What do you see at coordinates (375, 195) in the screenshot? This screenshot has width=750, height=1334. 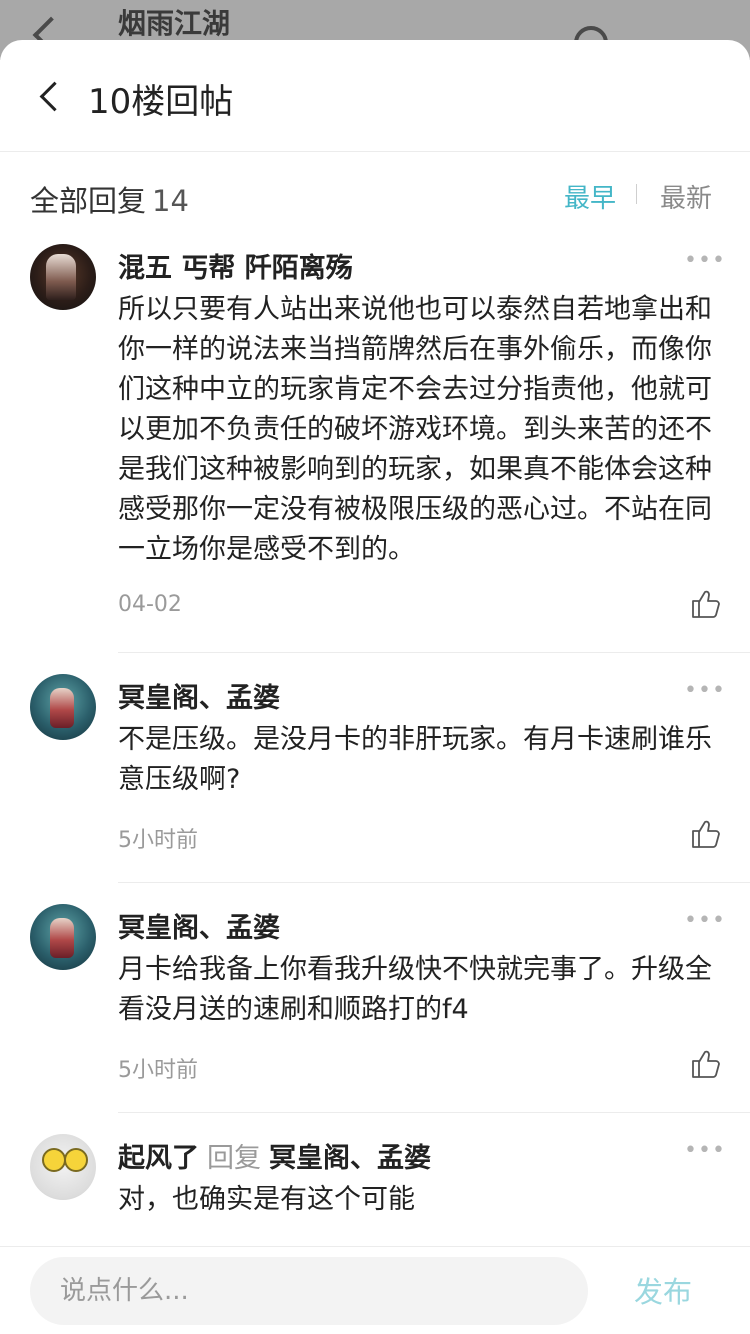 I see `reply-count-bar: 全部回复 14 最早 最新` at bounding box center [375, 195].